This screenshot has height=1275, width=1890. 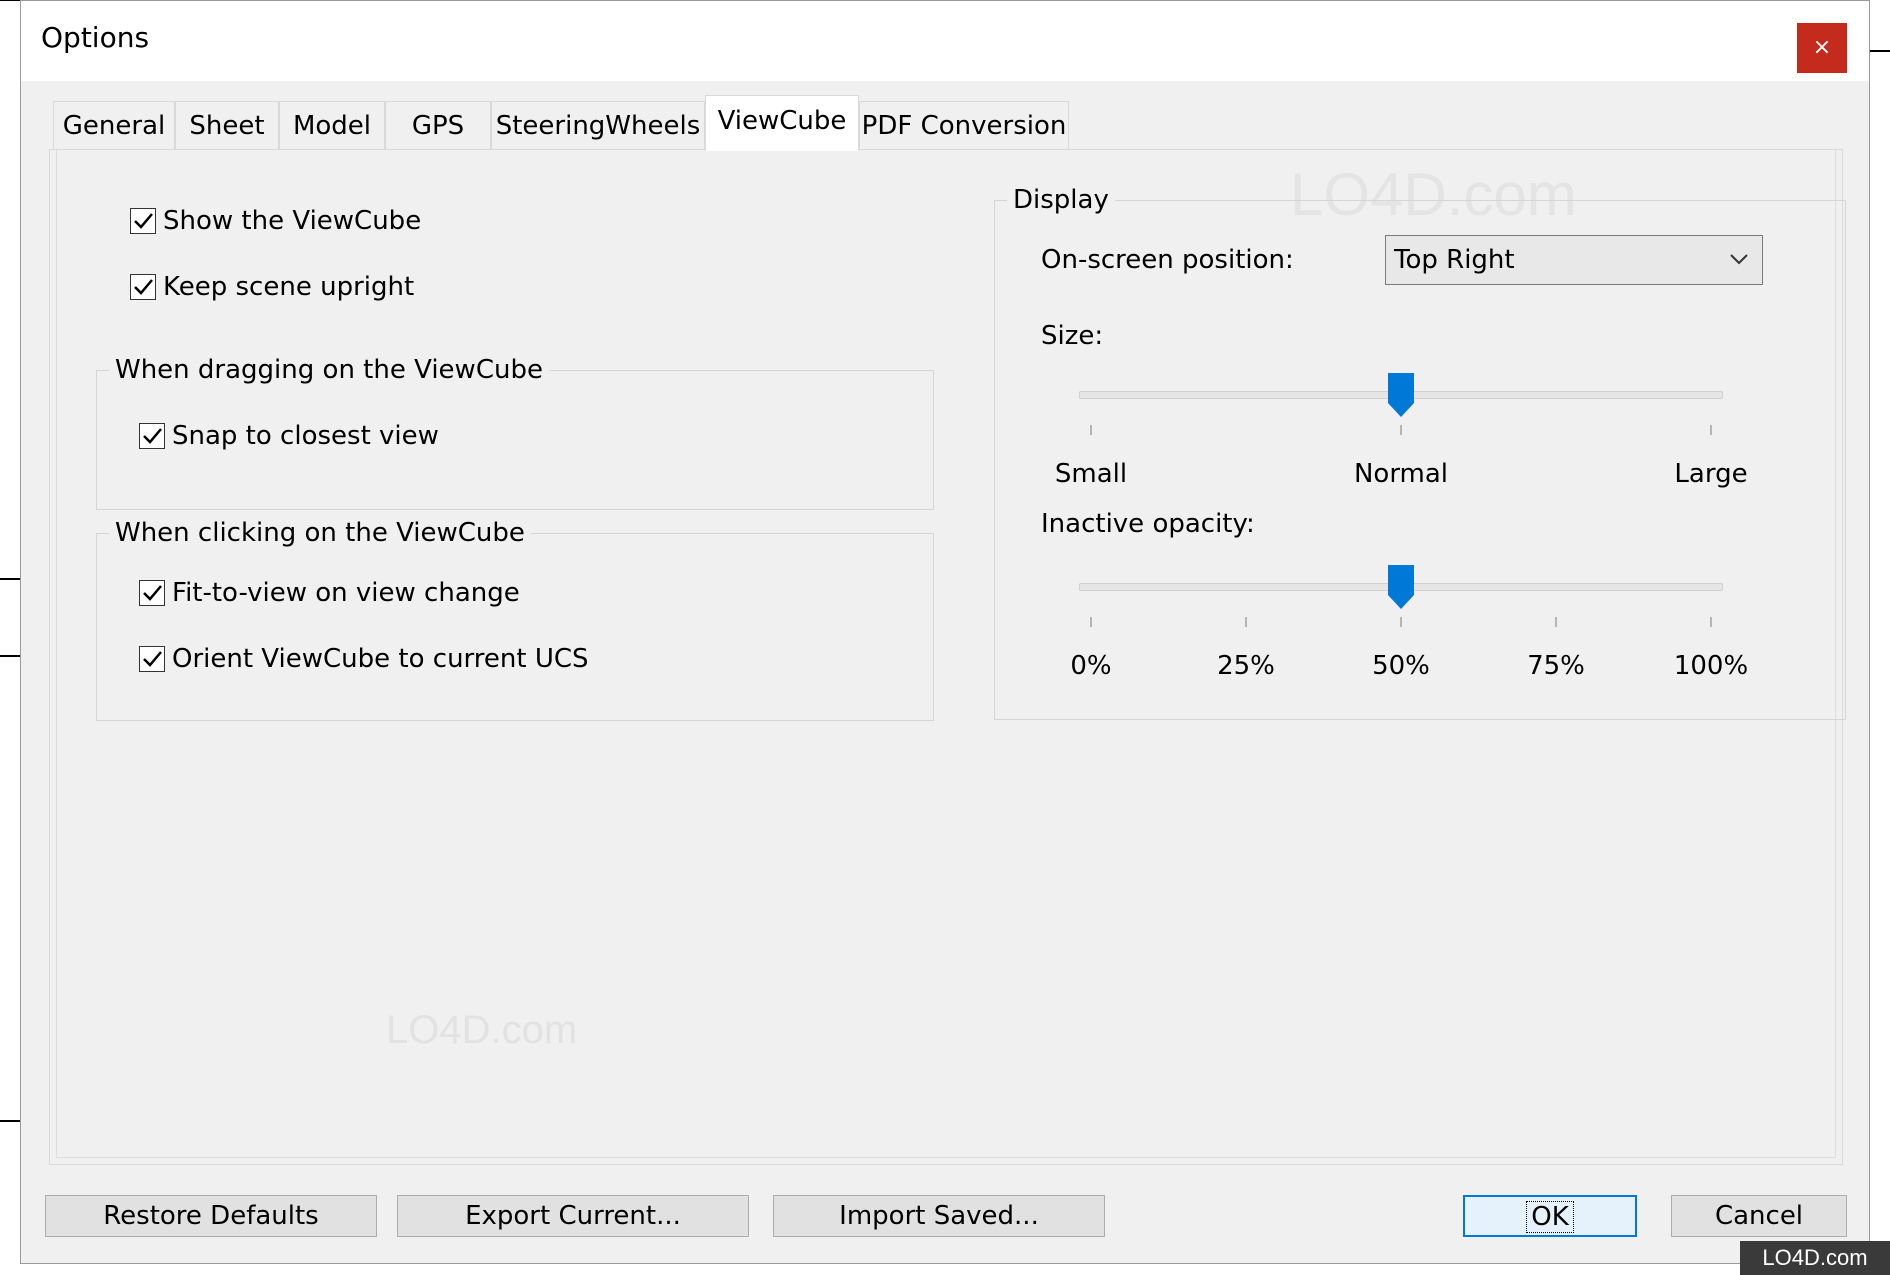 What do you see at coordinates (1246, 666) in the screenshot?
I see `opacity-slider-tick-label: 25%` at bounding box center [1246, 666].